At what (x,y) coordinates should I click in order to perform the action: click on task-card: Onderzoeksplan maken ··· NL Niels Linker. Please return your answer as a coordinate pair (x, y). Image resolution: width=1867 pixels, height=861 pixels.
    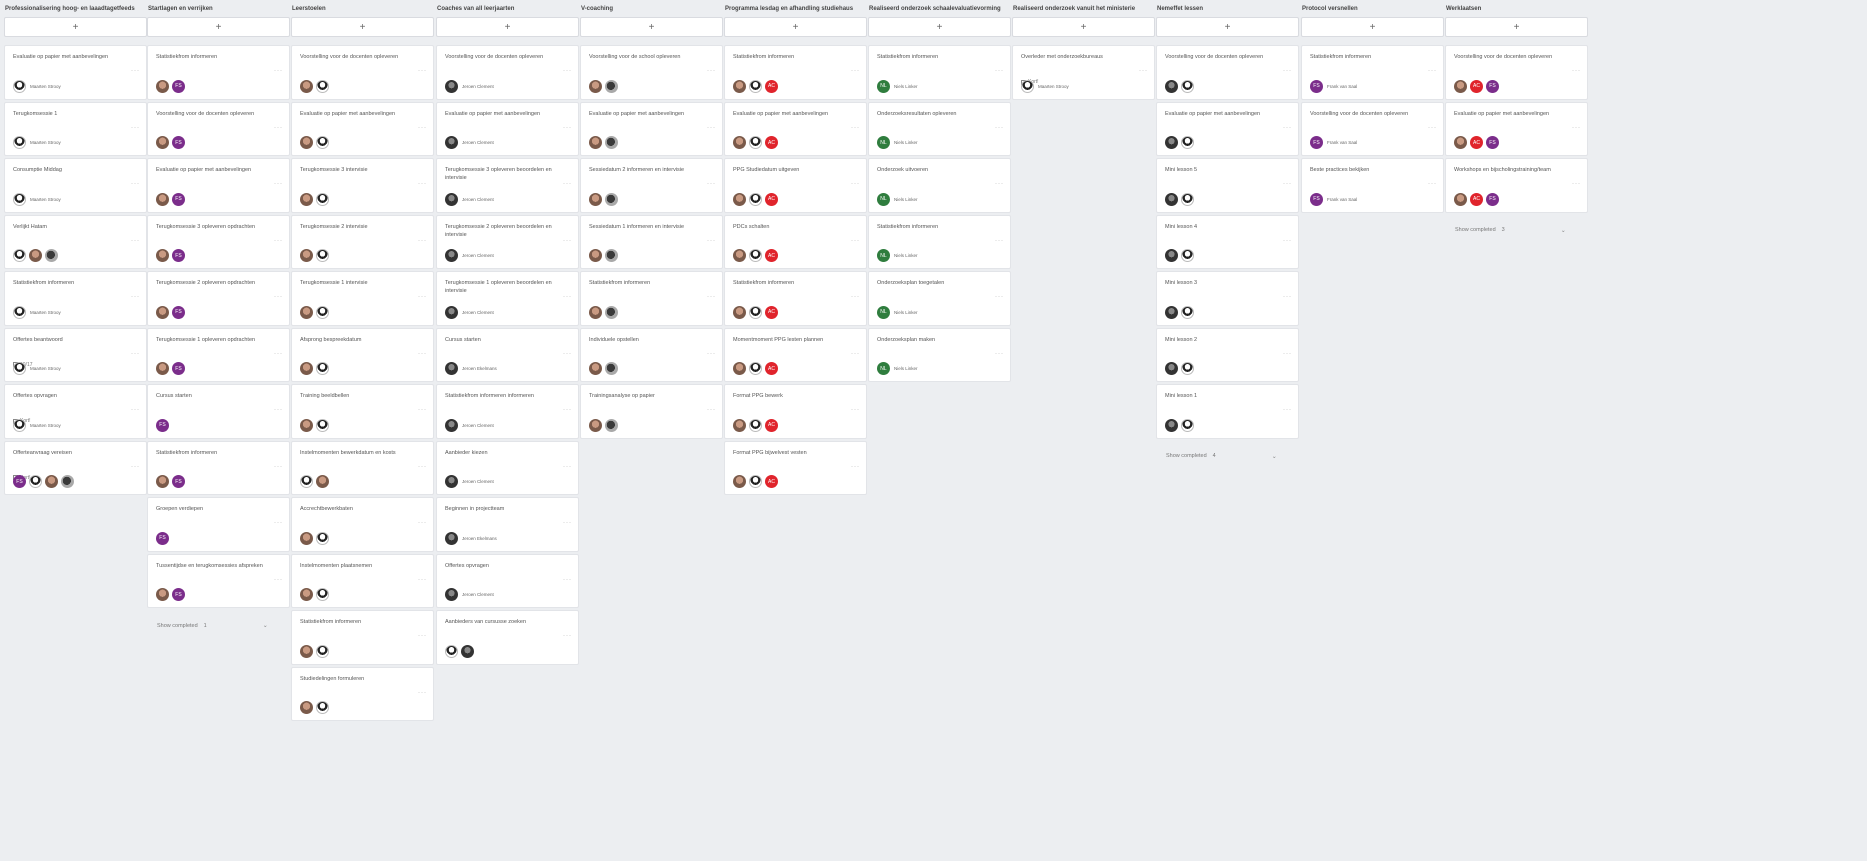
    Looking at the image, I should click on (939, 354).